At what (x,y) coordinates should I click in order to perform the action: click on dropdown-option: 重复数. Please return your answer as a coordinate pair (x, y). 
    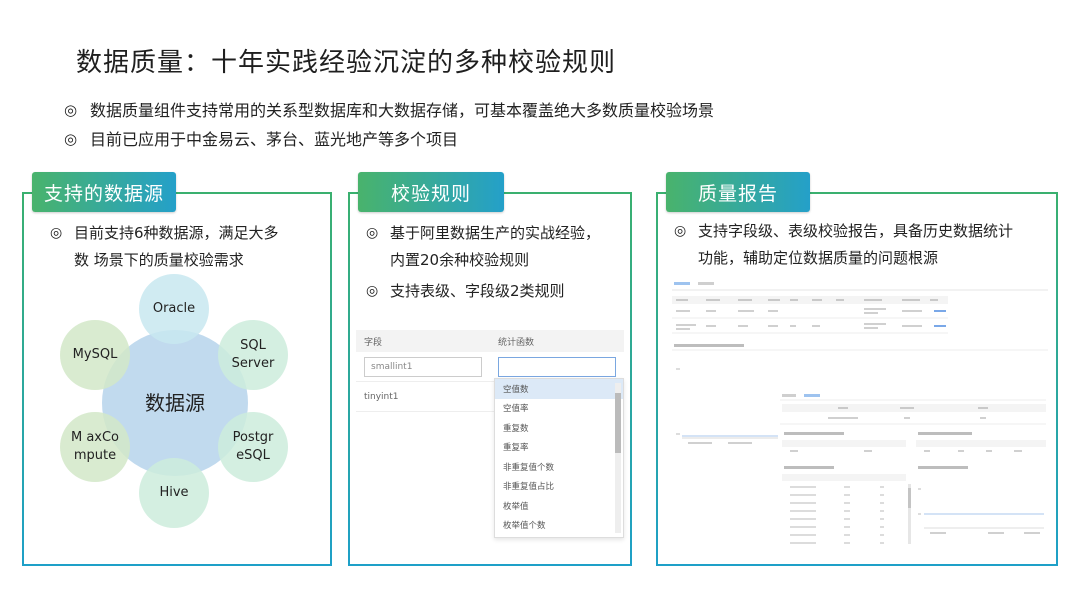
    Looking at the image, I should click on (559, 428).